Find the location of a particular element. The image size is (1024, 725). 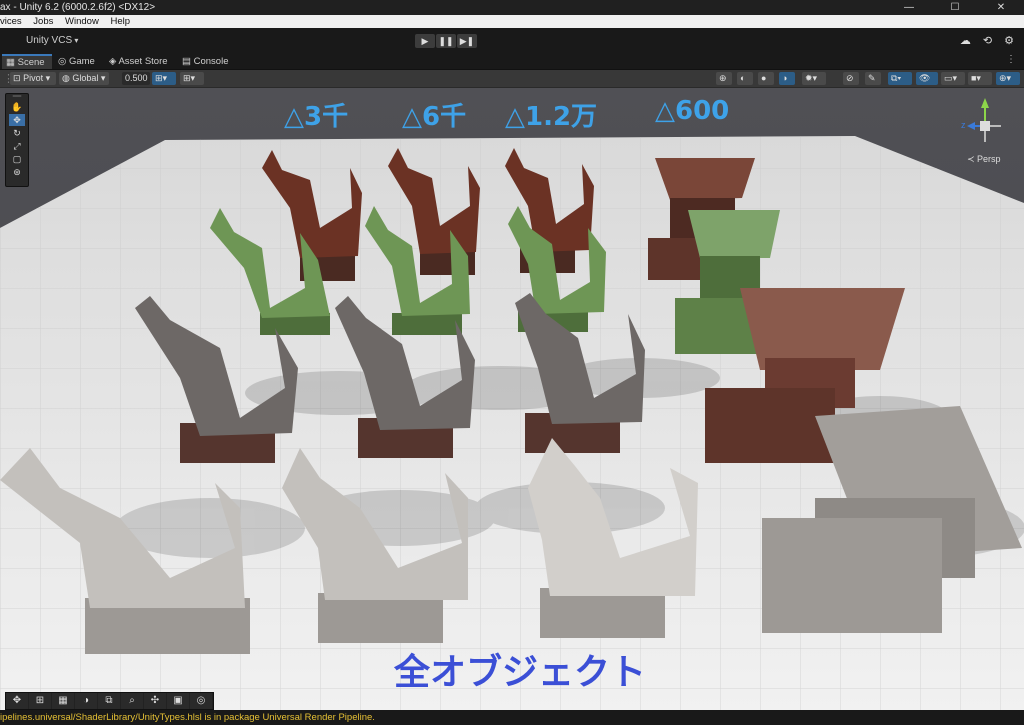

orientation-icon: ⊕ is located at coordinates (724, 78).